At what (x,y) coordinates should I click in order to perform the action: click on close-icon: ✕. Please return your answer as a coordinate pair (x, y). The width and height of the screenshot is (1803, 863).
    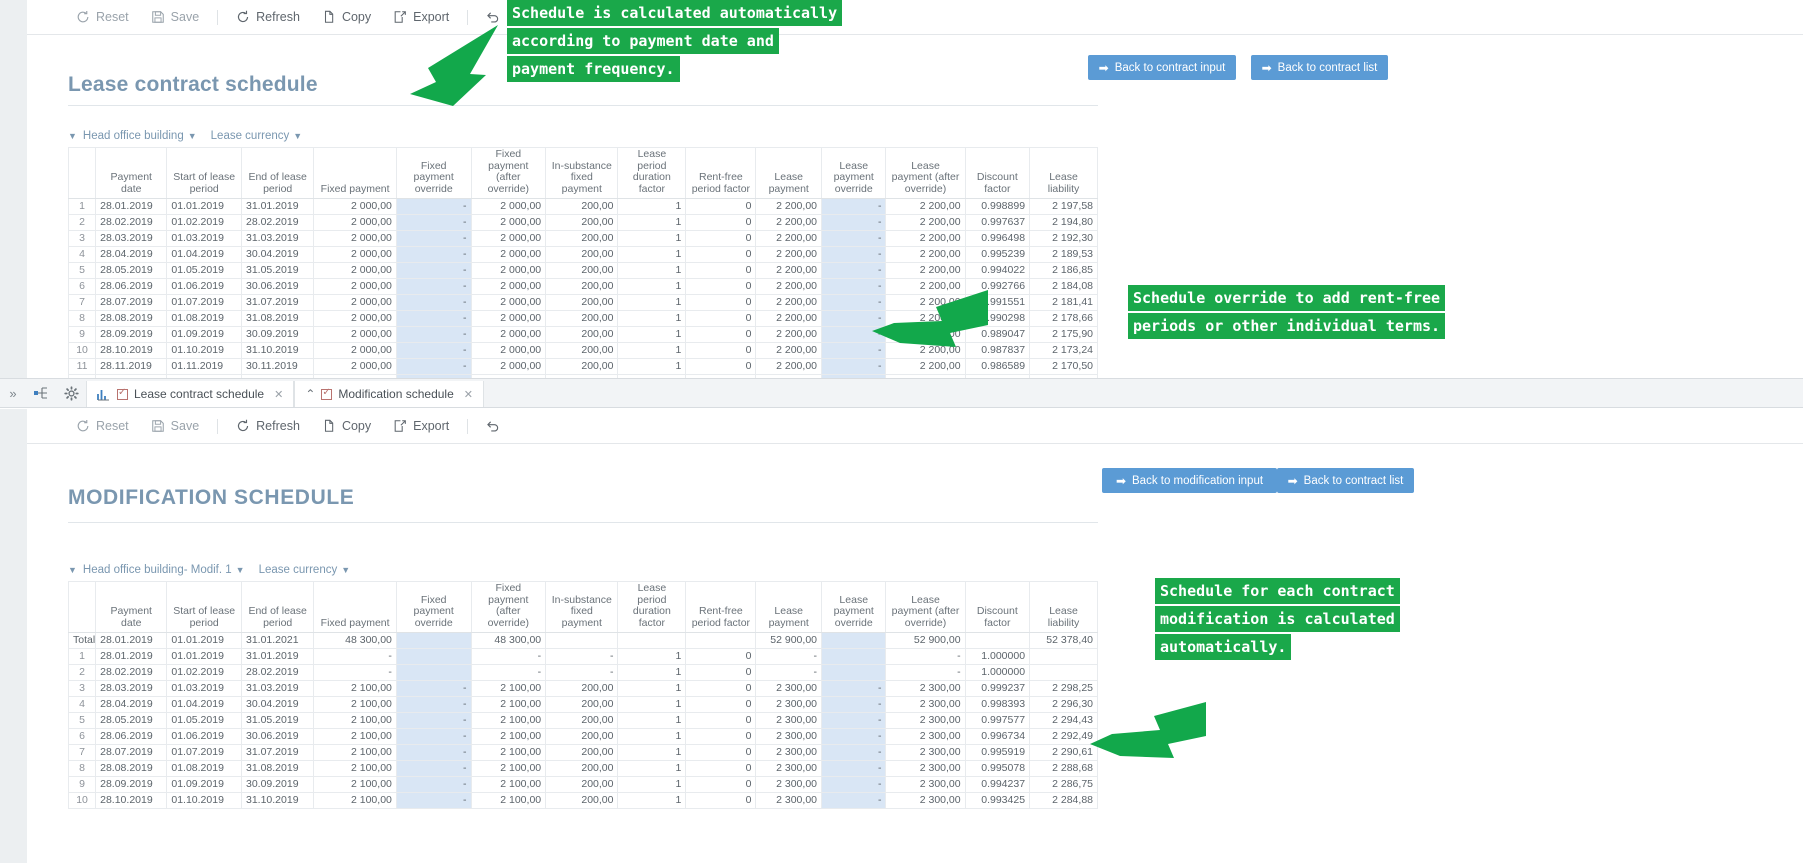
    Looking at the image, I should click on (278, 394).